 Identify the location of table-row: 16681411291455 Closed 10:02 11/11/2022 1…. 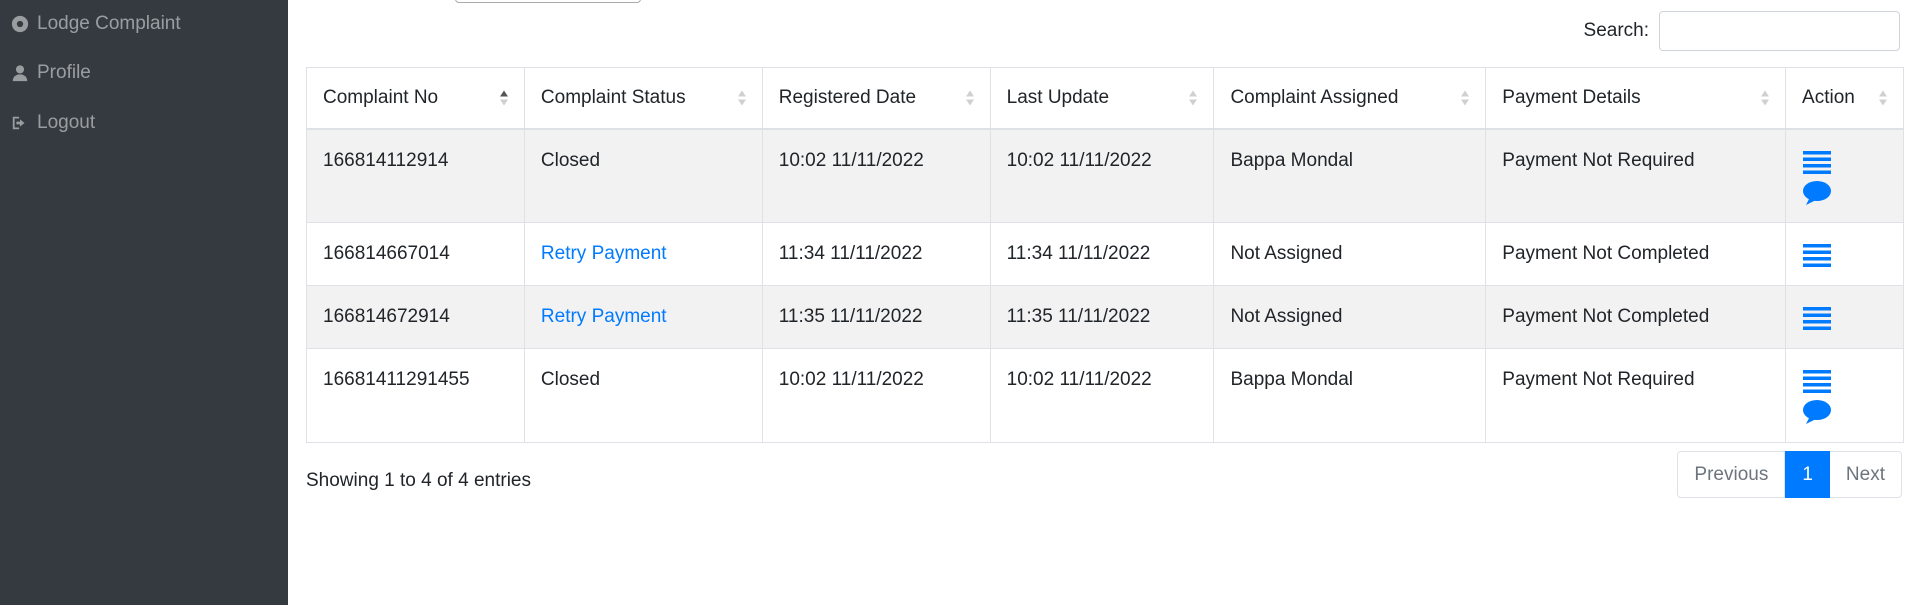
(1105, 395).